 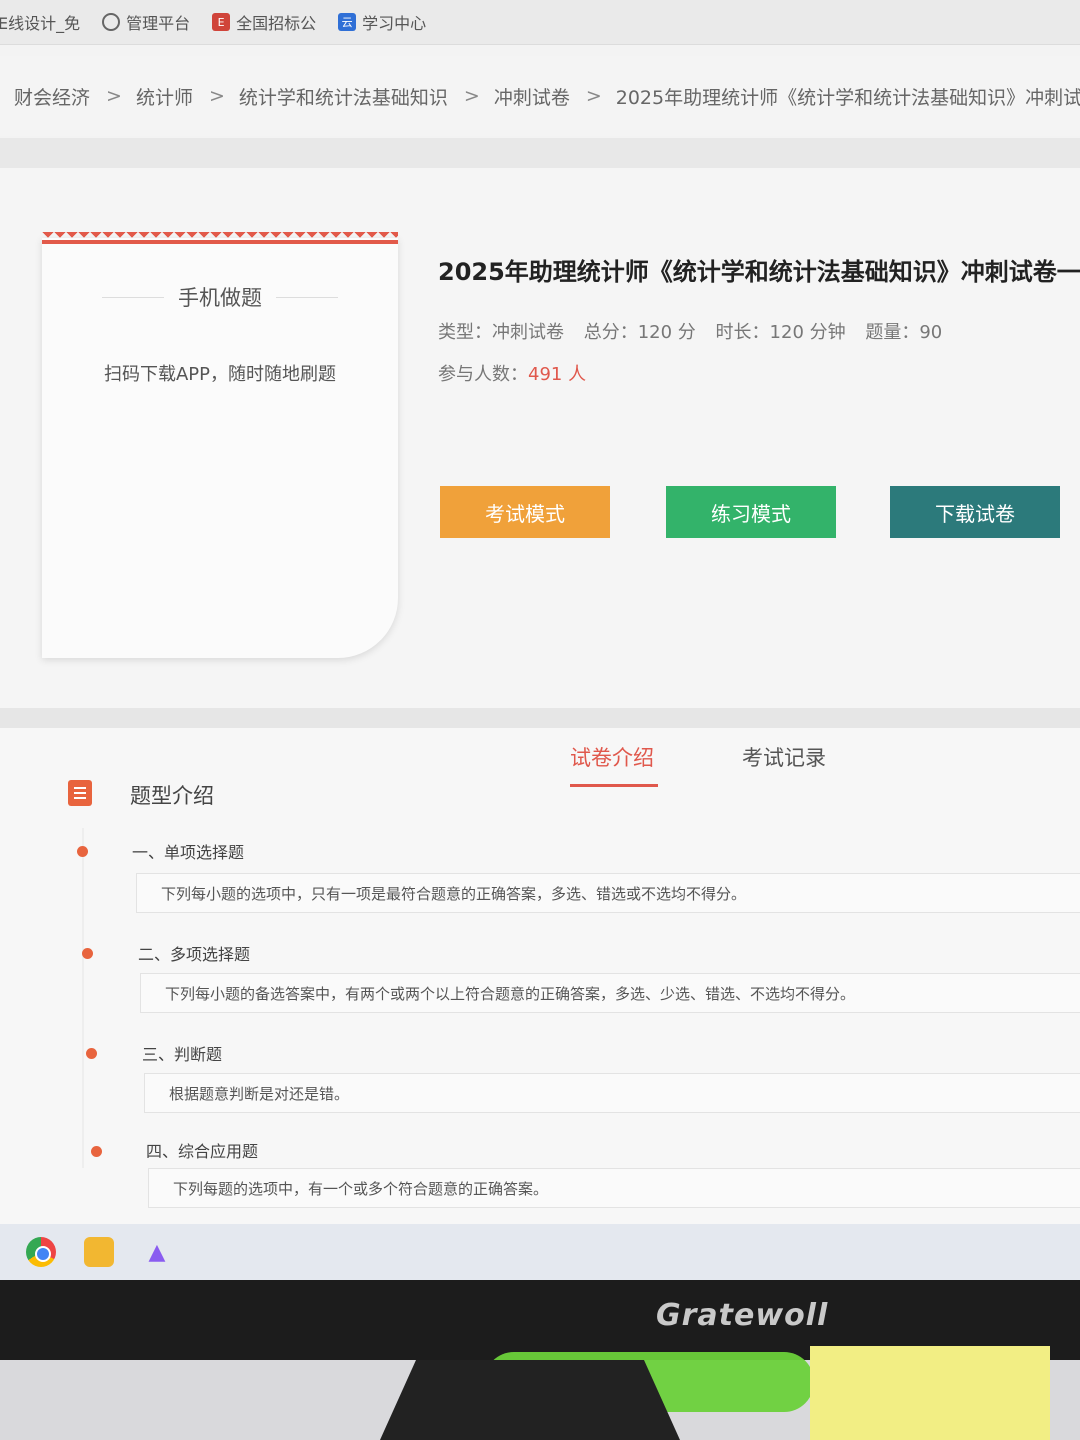 I want to click on taskbar: ▲, so click(x=540, y=1252).